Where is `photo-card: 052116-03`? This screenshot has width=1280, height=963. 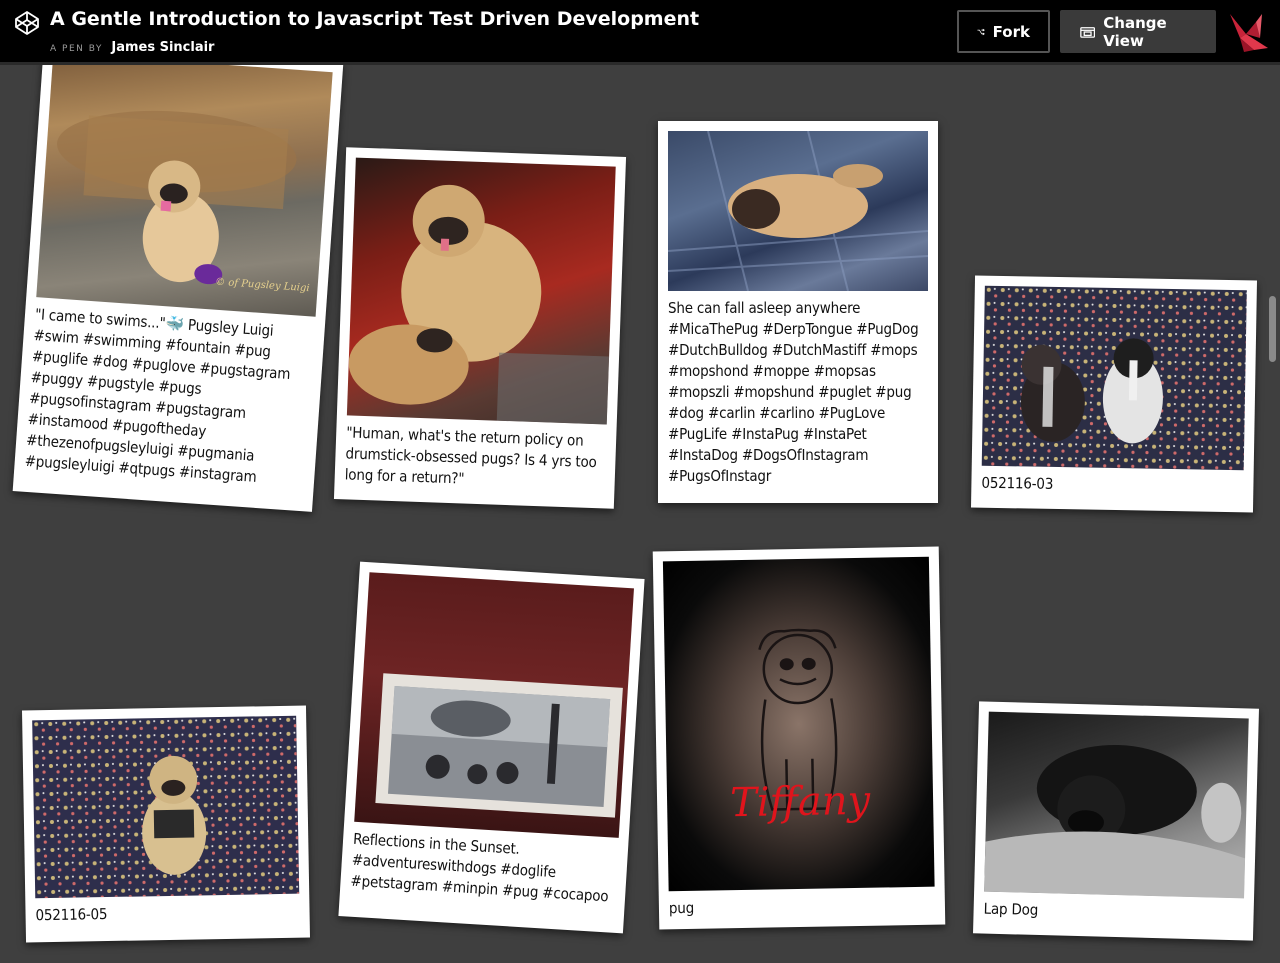 photo-card: 052116-03 is located at coordinates (1114, 394).